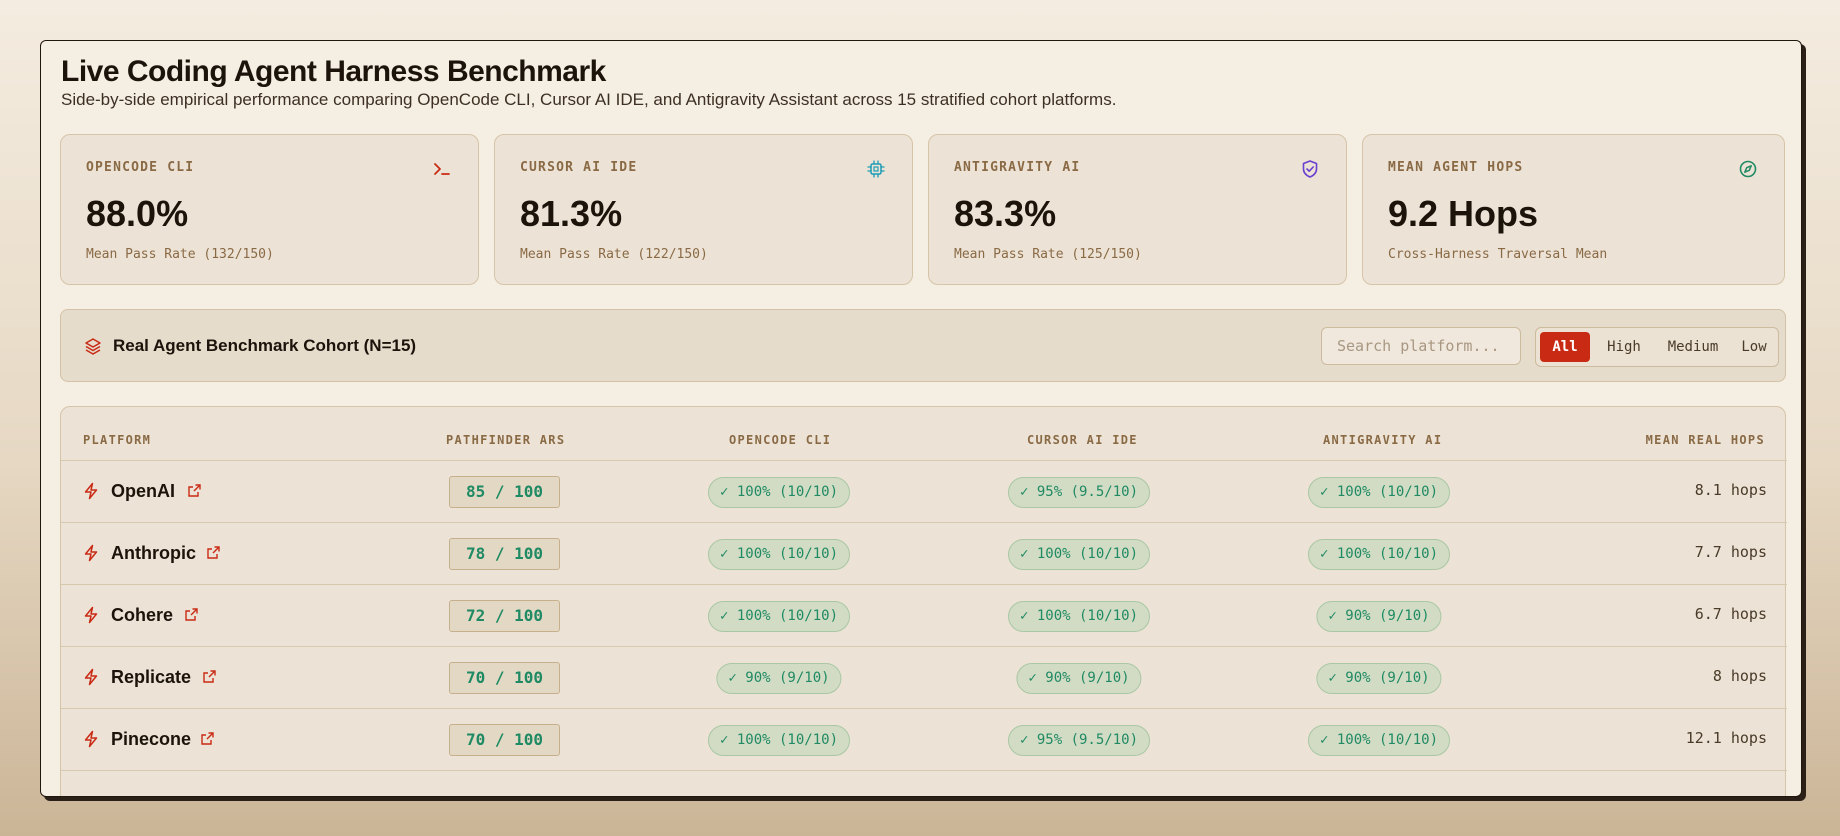  I want to click on table-row-partial, so click(924, 783).